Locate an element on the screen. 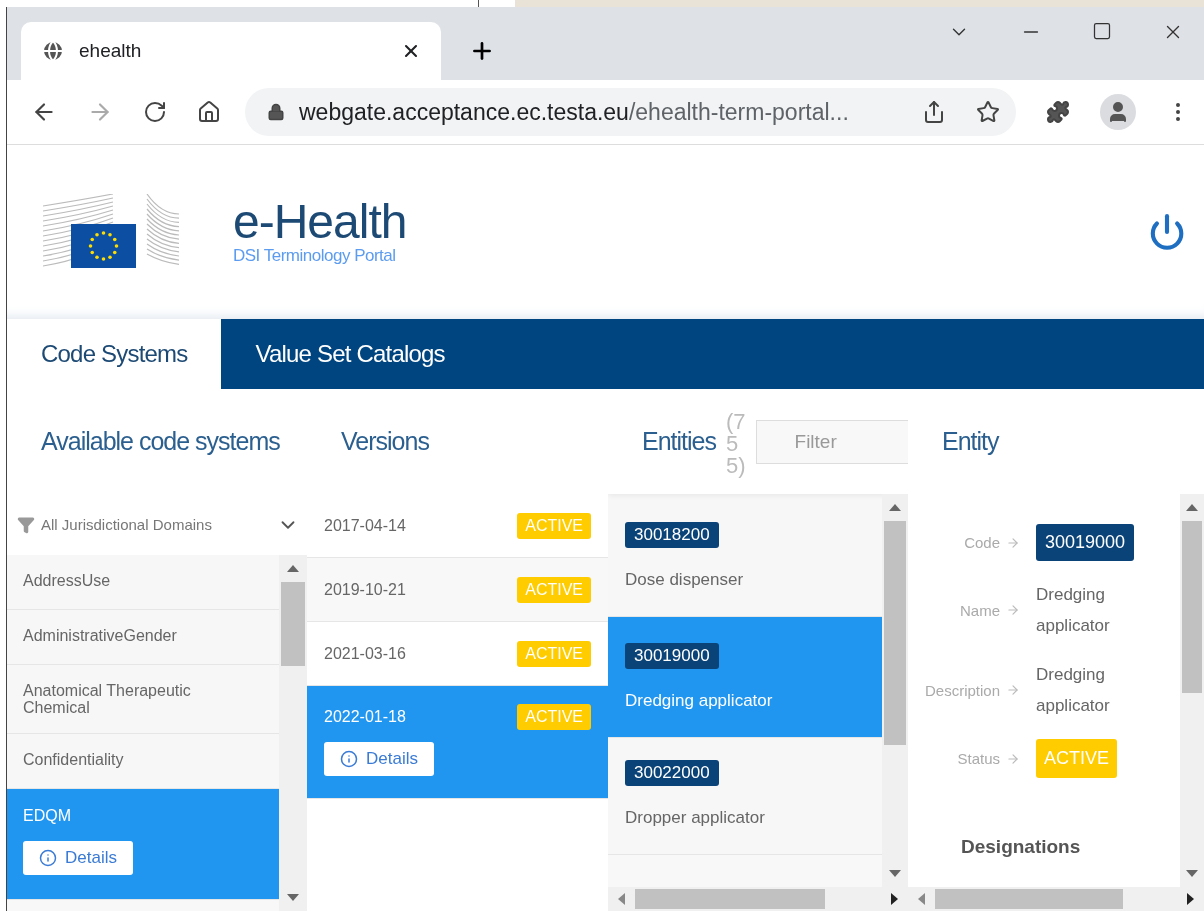 Image resolution: width=1204 pixels, height=911 pixels. bookmark-star-icon is located at coordinates (988, 112).